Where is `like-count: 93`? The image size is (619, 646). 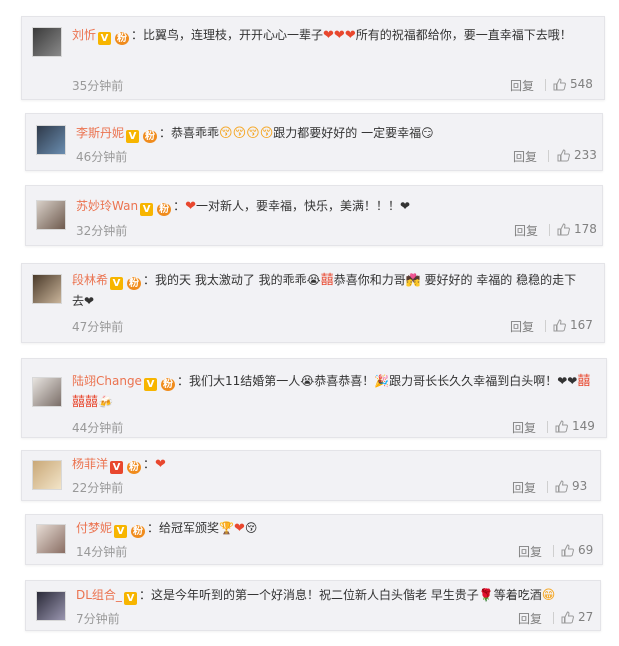 like-count: 93 is located at coordinates (580, 486).